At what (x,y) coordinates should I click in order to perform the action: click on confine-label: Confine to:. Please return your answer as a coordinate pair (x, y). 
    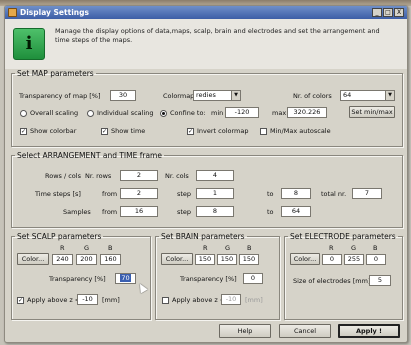
    Looking at the image, I should click on (188, 113).